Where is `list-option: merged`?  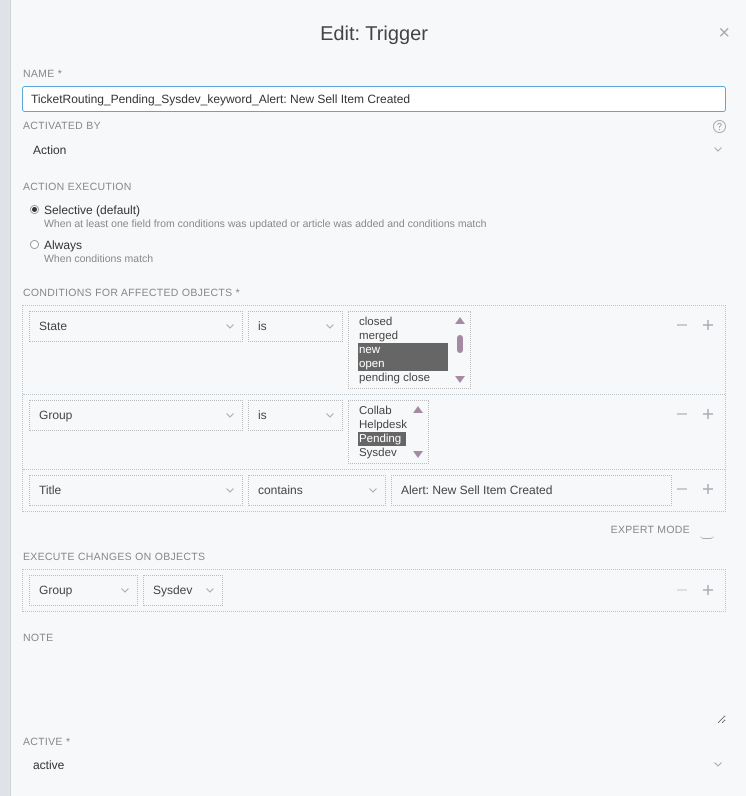
list-option: merged is located at coordinates (403, 335).